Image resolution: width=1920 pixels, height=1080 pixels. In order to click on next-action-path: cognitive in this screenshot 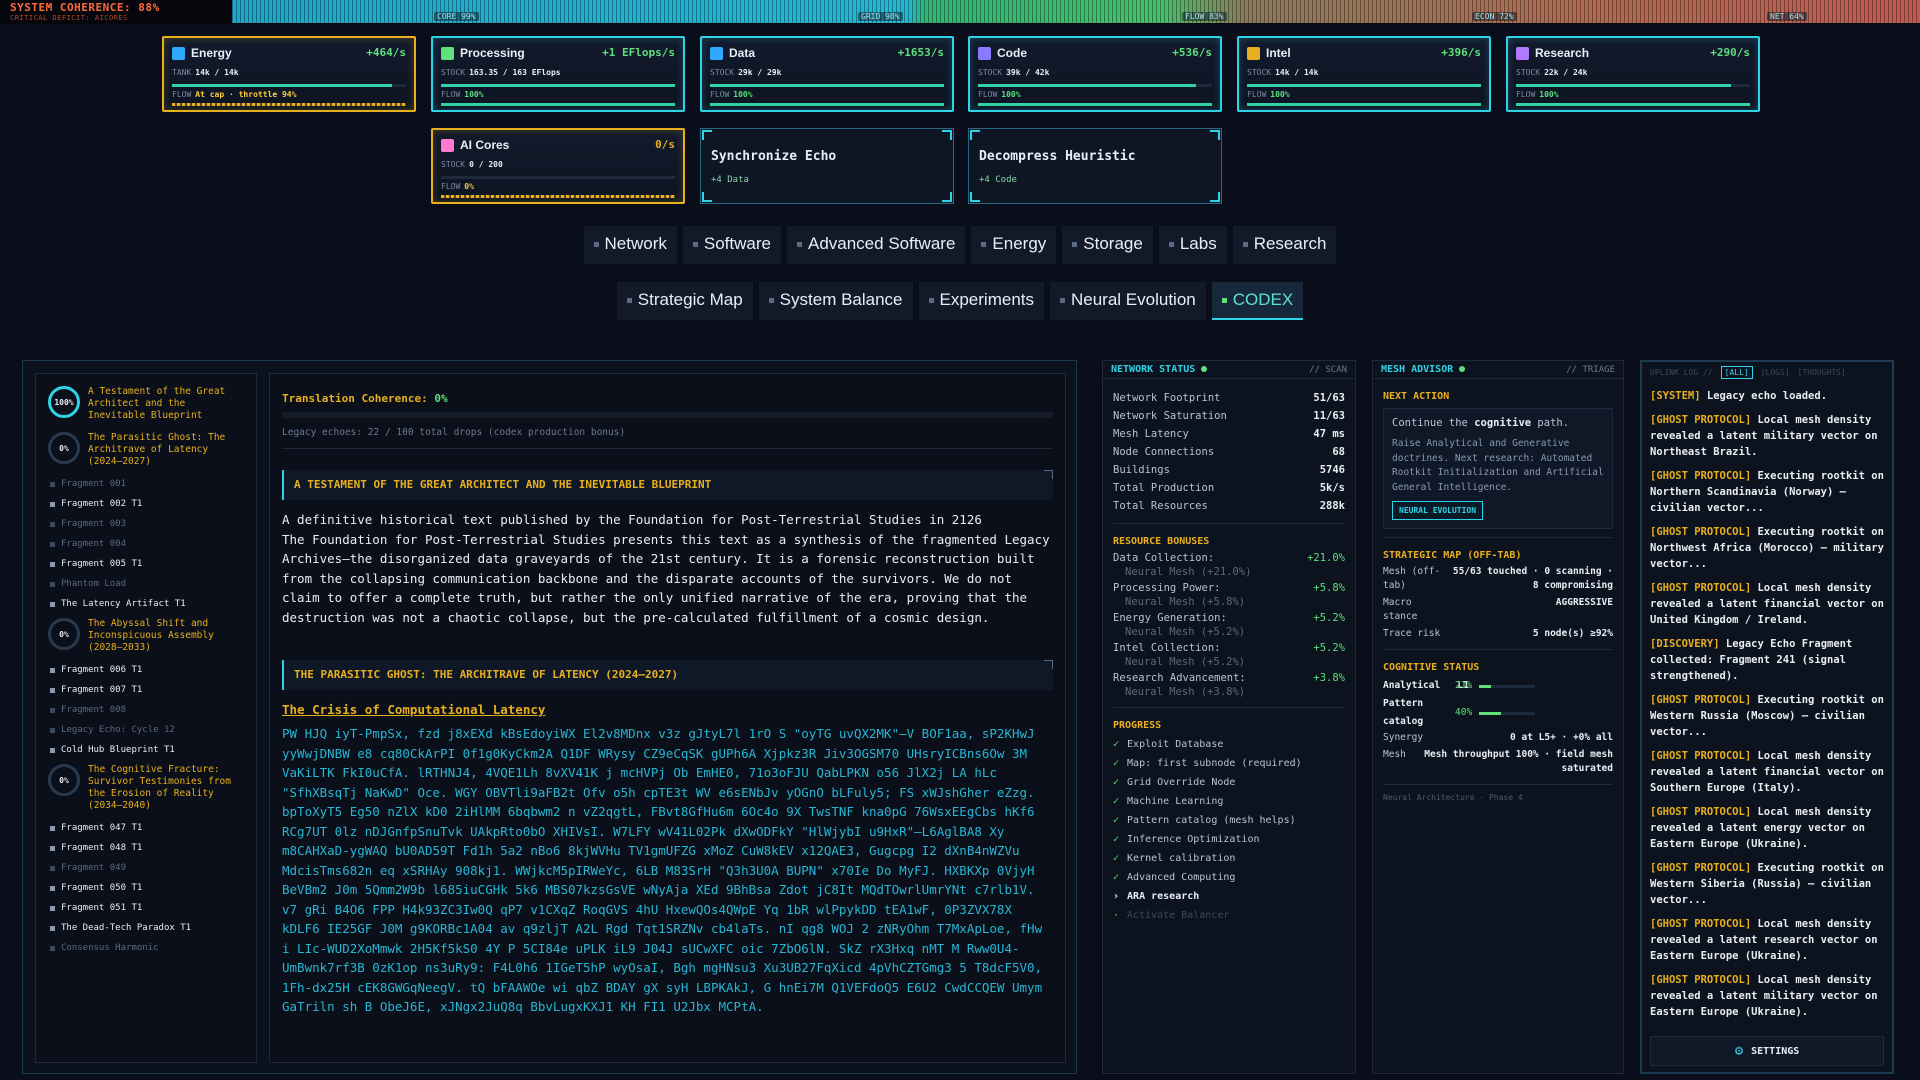, I will do `click(1503, 423)`.